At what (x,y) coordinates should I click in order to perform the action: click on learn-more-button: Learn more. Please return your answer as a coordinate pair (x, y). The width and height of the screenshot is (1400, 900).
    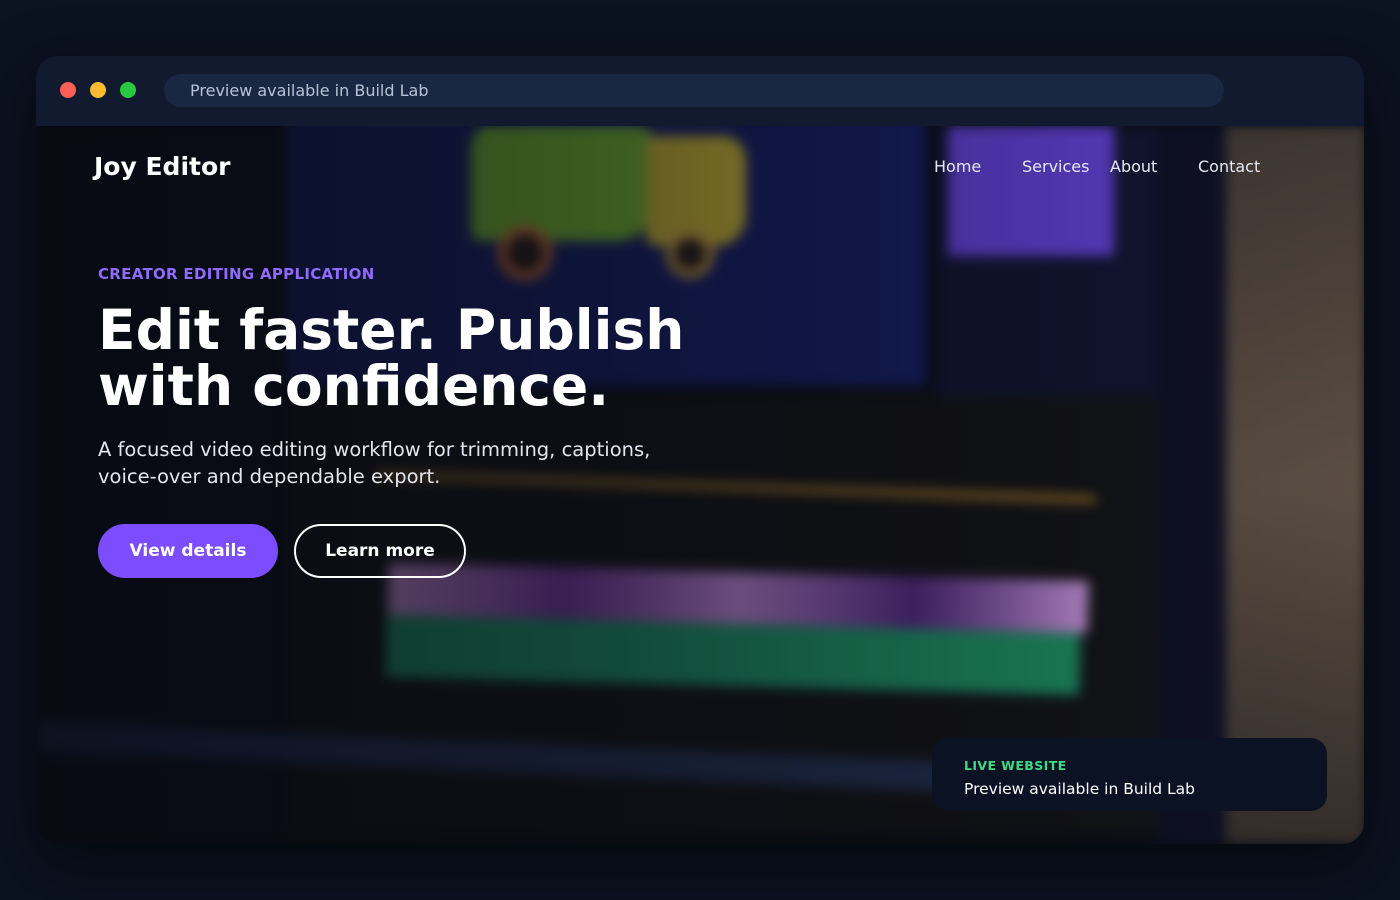
    Looking at the image, I should click on (380, 551).